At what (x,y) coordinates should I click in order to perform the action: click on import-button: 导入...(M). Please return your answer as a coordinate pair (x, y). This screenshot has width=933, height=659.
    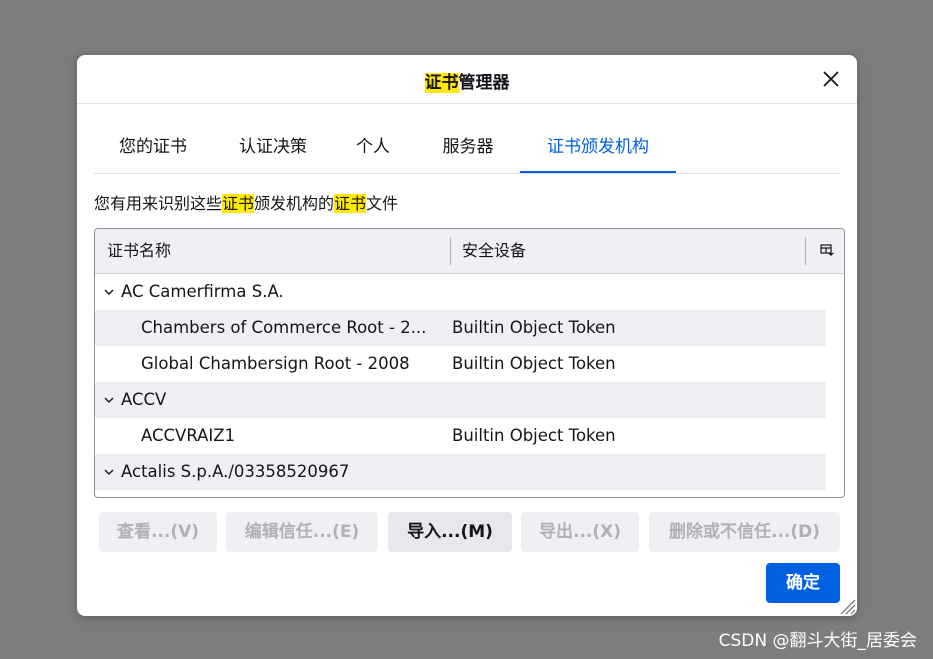
    Looking at the image, I should click on (450, 532).